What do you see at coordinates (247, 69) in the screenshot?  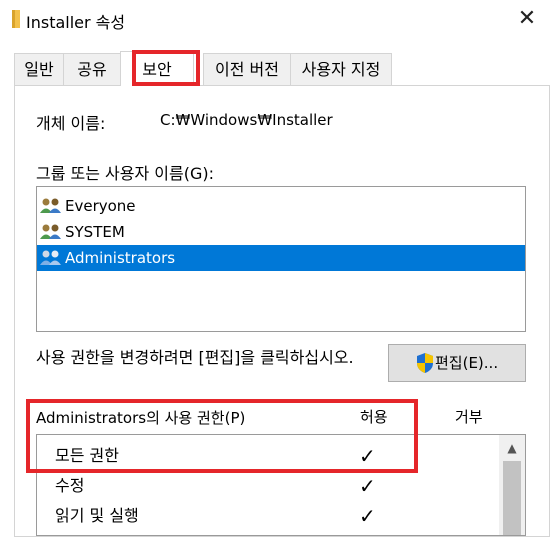 I see `tab-previous-versions: 이전 버전` at bounding box center [247, 69].